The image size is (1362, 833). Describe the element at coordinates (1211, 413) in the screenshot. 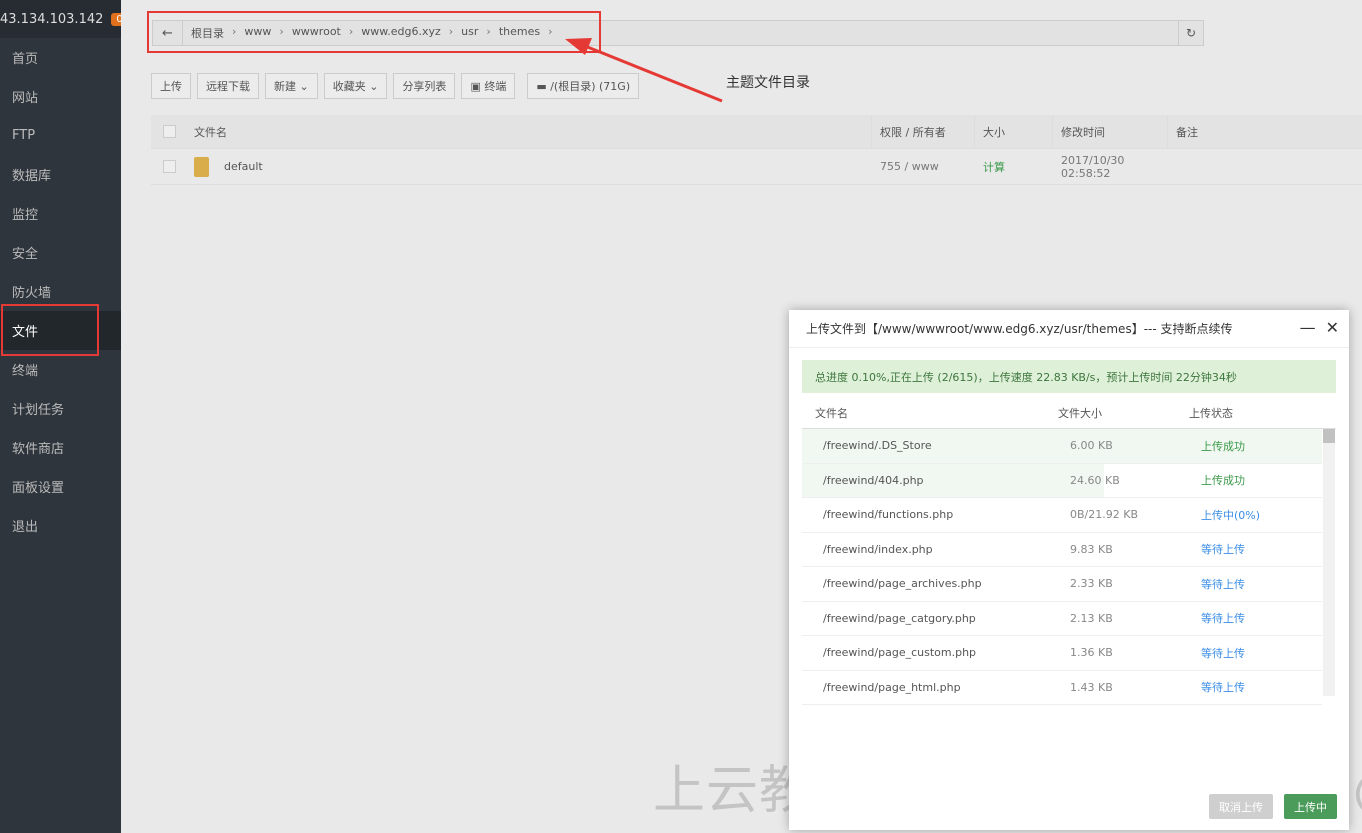

I see `col-status: 上传状态` at that location.